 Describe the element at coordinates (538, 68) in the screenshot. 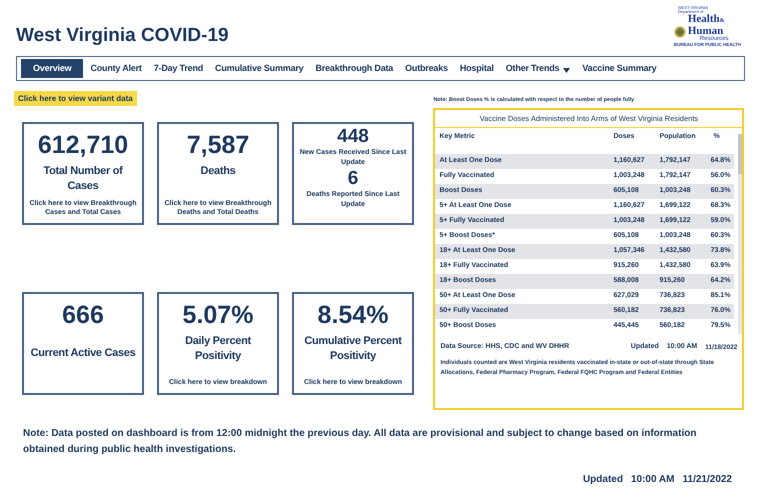

I see `nav-tab: Other Trends` at that location.